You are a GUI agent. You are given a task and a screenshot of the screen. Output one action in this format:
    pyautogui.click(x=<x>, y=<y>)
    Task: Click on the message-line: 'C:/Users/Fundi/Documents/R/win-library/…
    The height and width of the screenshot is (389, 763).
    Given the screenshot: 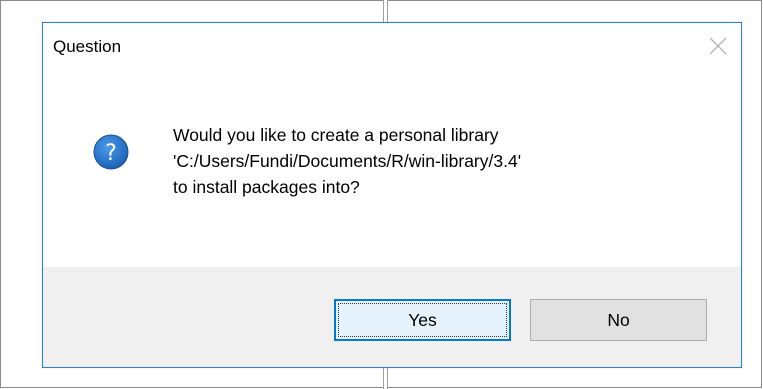 What is the action you would take?
    pyautogui.click(x=347, y=161)
    